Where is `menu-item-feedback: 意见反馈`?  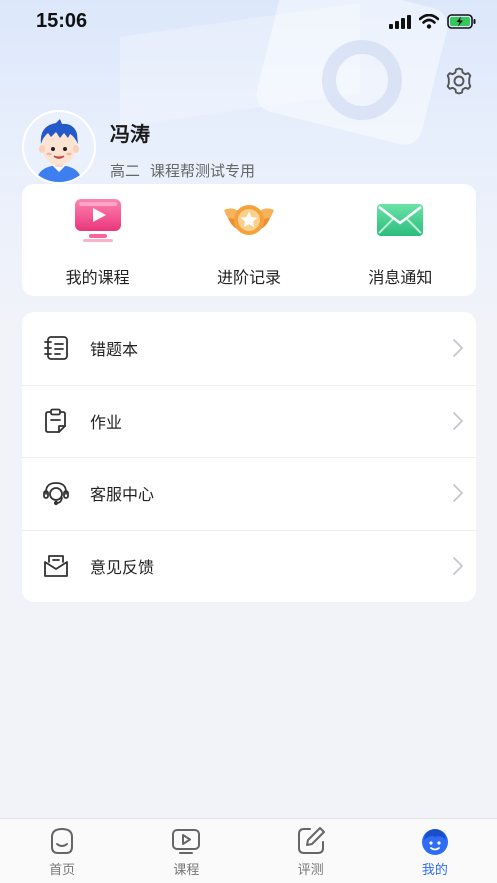 menu-item-feedback: 意见反馈 is located at coordinates (249, 566).